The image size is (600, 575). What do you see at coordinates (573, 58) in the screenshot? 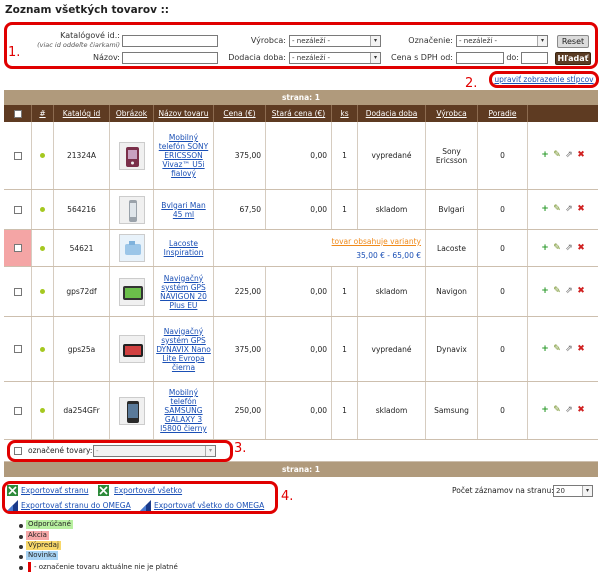
I see `search-button: Hľadať` at bounding box center [573, 58].